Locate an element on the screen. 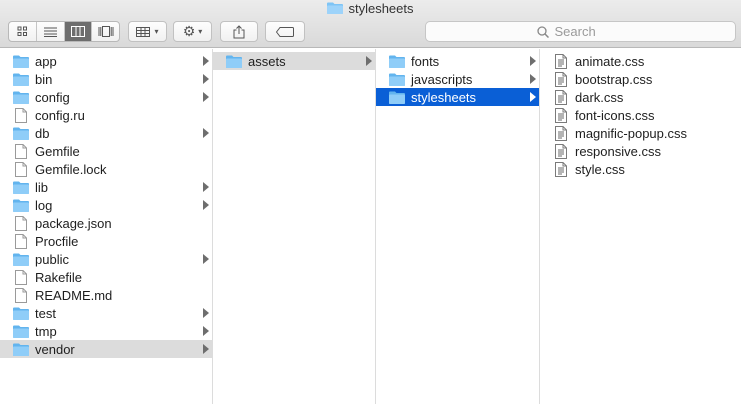 The image size is (741, 404). chevron-down-icon: ▾ is located at coordinates (156, 31).